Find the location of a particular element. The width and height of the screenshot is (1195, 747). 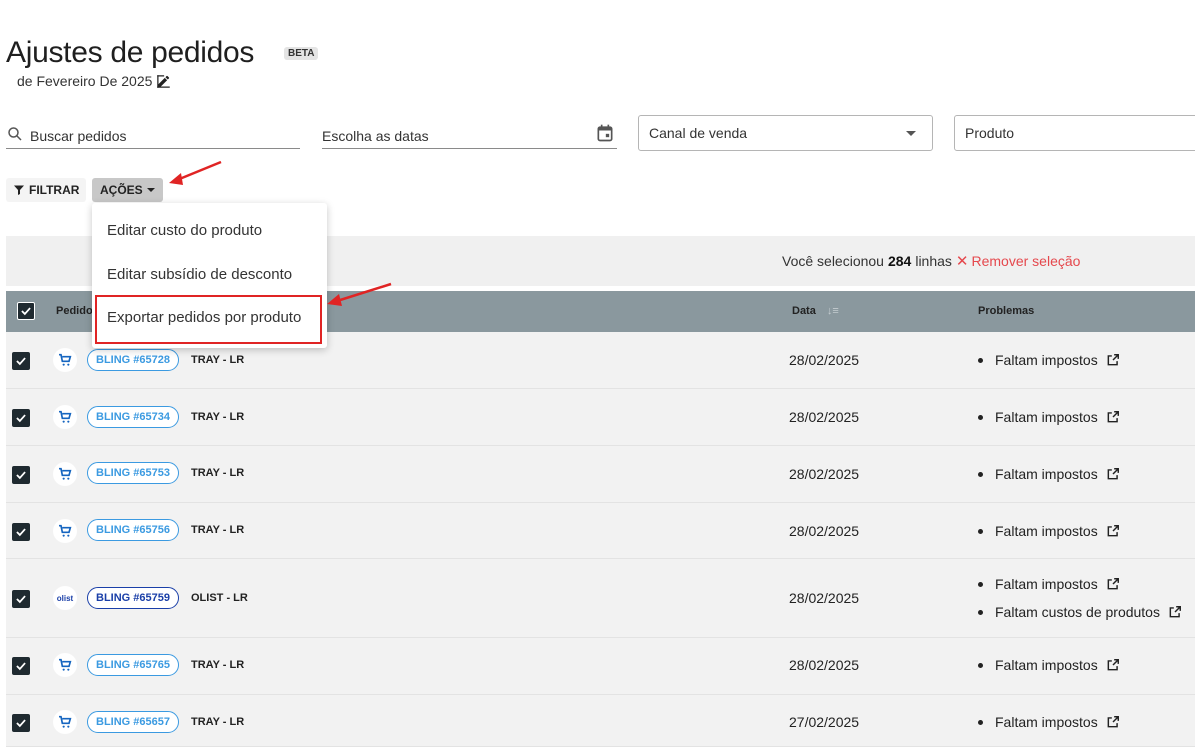

platform-logo: olist is located at coordinates (65, 598).